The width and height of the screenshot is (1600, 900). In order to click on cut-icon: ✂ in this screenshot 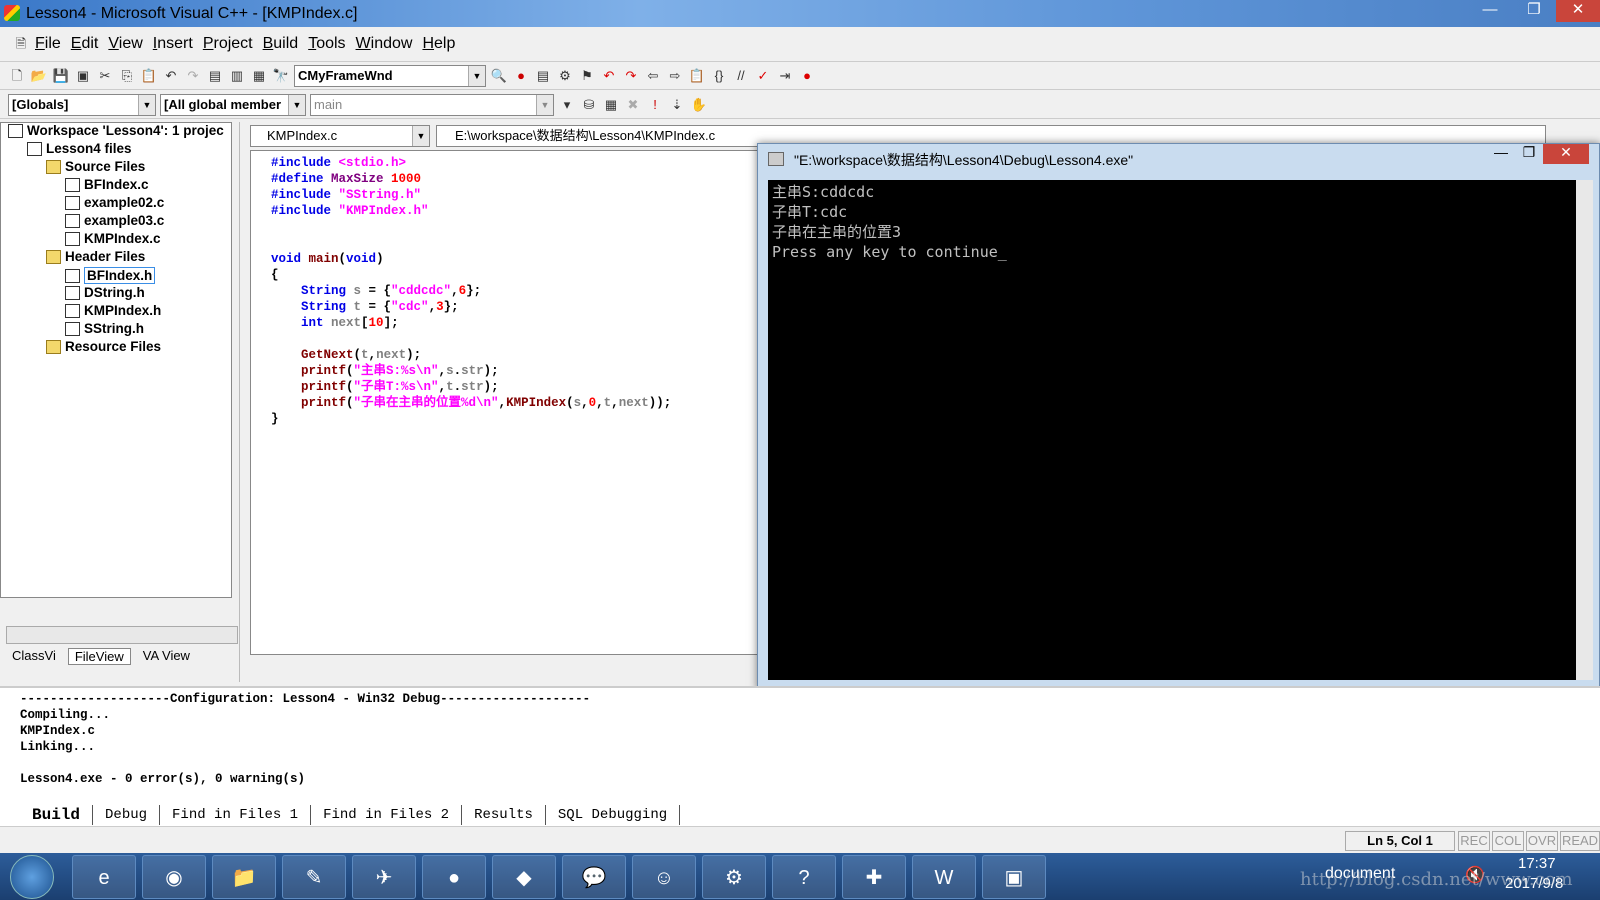, I will do `click(105, 76)`.